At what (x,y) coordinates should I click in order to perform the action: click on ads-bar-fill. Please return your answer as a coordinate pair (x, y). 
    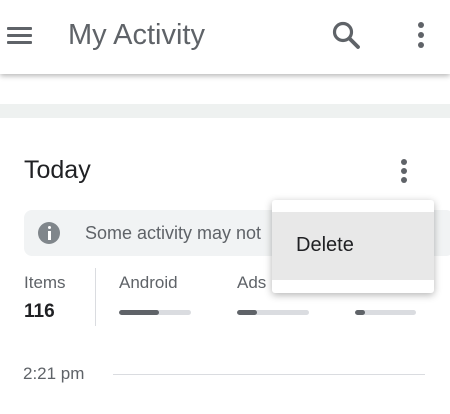
    Looking at the image, I should click on (247, 312).